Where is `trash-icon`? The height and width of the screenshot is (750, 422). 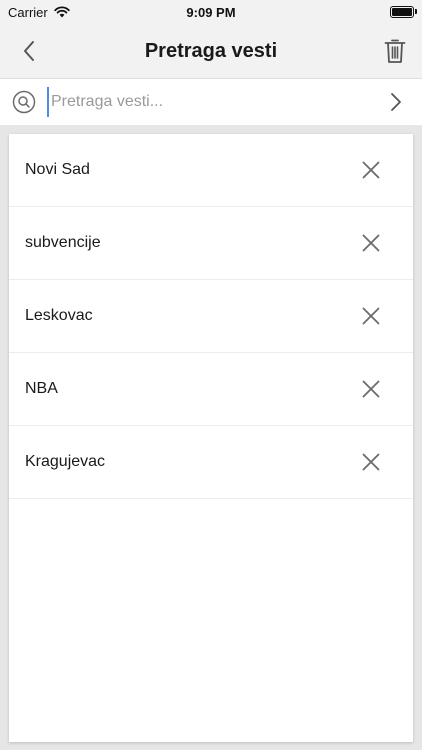 trash-icon is located at coordinates (395, 51).